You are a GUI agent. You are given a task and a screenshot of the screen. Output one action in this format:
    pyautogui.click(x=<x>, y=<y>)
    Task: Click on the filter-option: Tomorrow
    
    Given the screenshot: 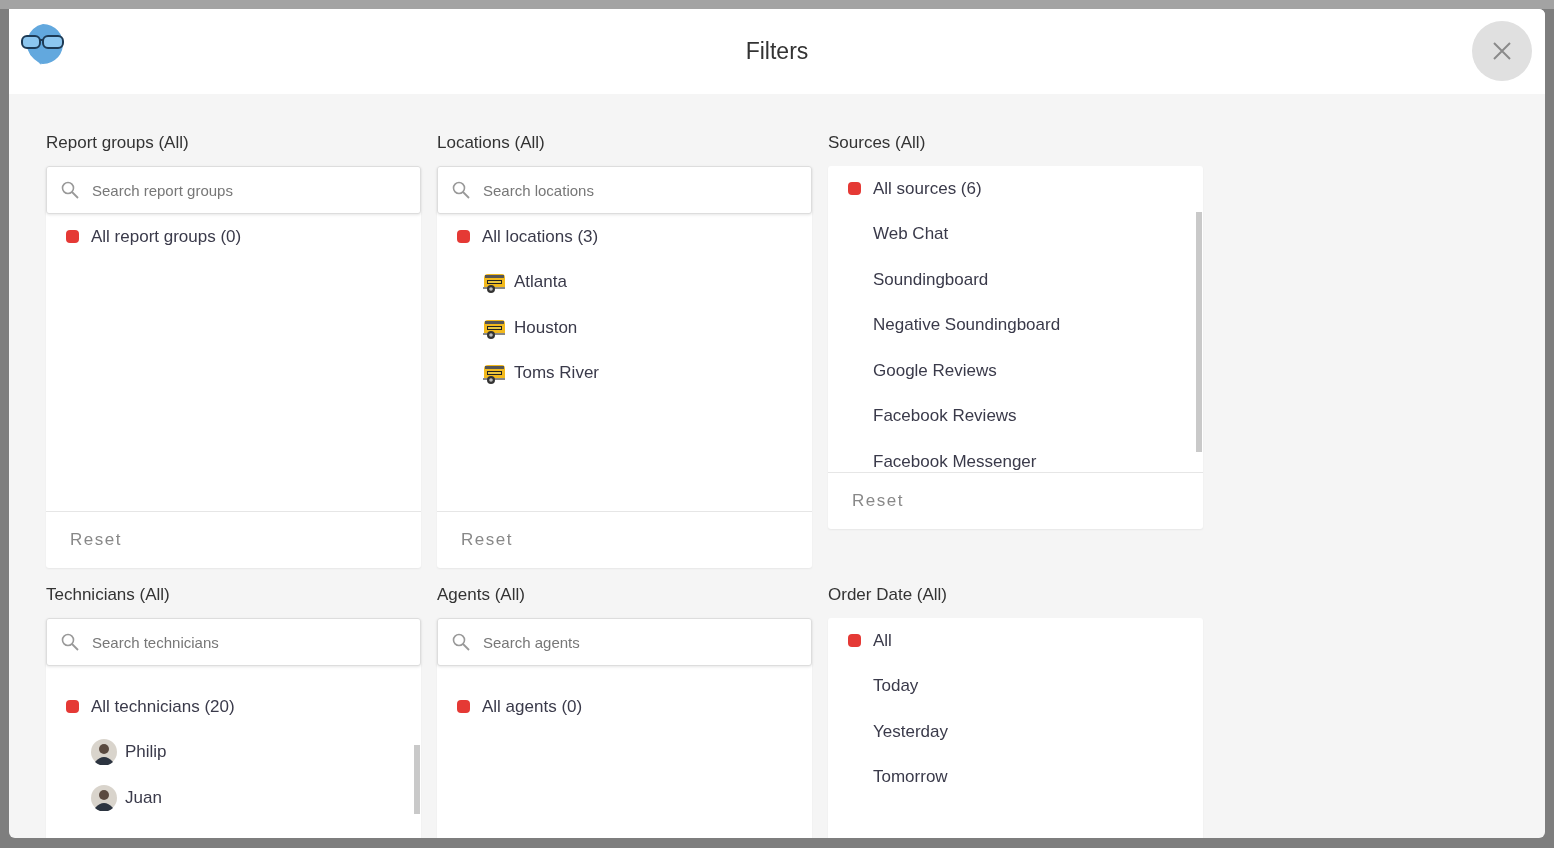 What is the action you would take?
    pyautogui.click(x=1015, y=777)
    